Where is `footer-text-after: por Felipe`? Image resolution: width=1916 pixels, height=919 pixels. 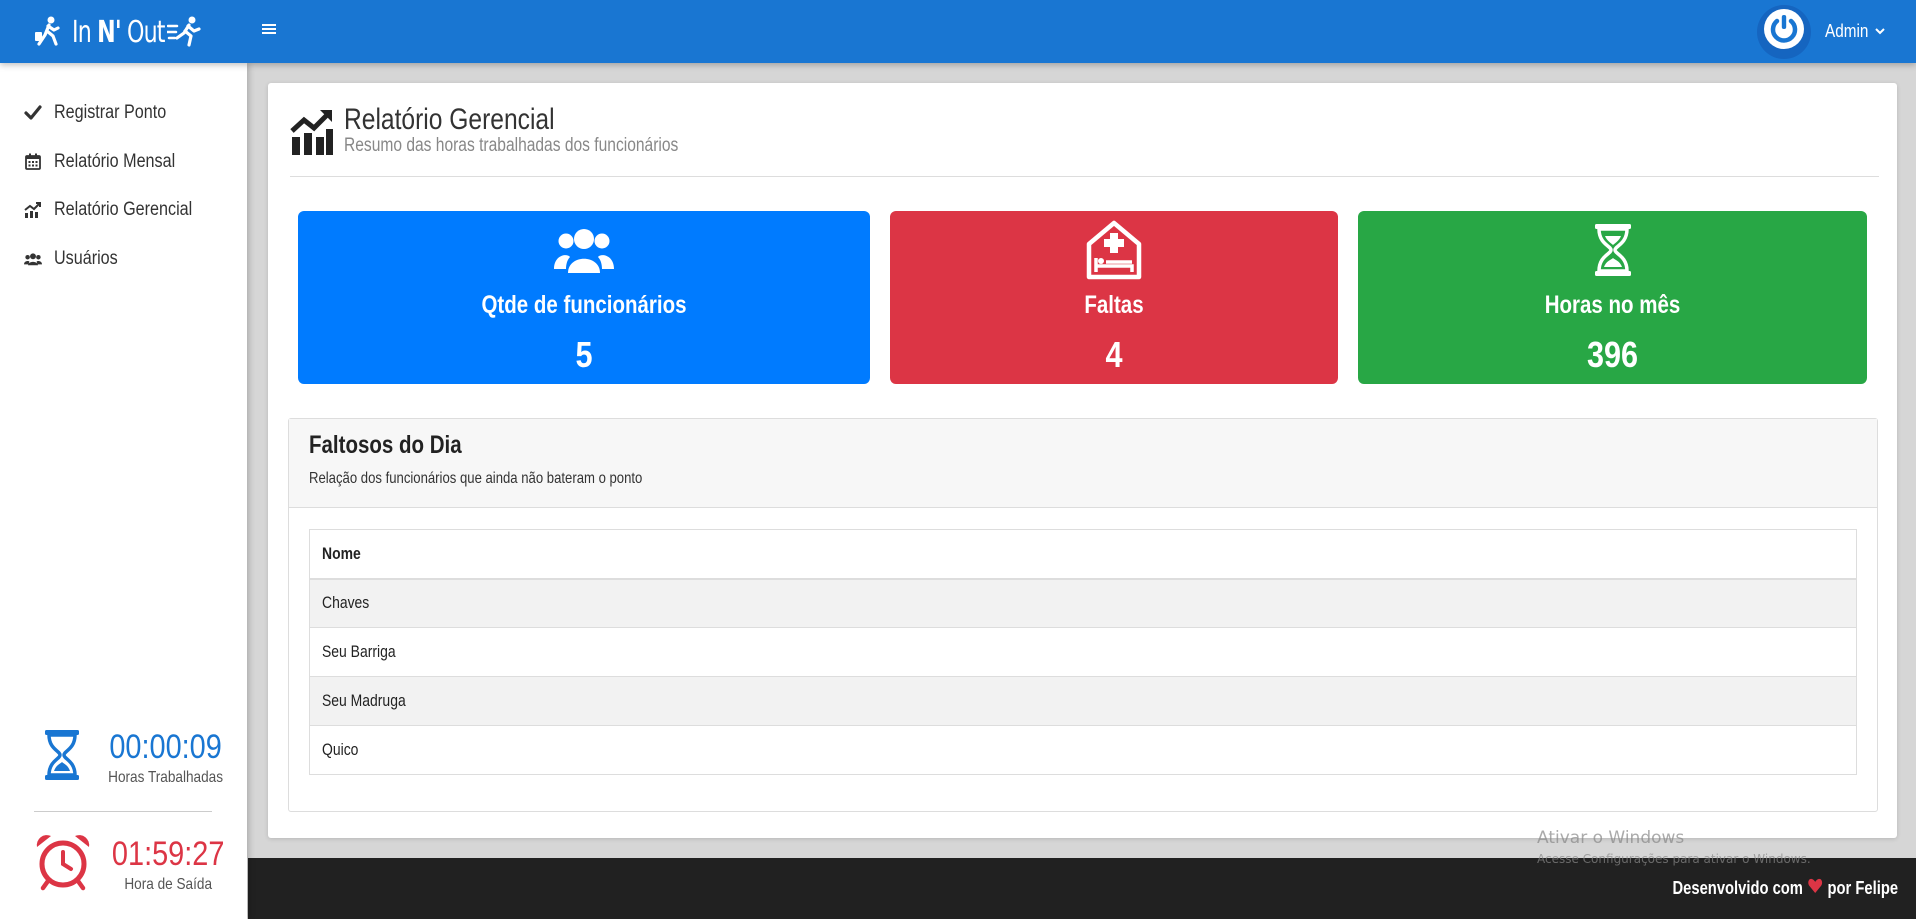 footer-text-after: por Felipe is located at coordinates (1862, 888).